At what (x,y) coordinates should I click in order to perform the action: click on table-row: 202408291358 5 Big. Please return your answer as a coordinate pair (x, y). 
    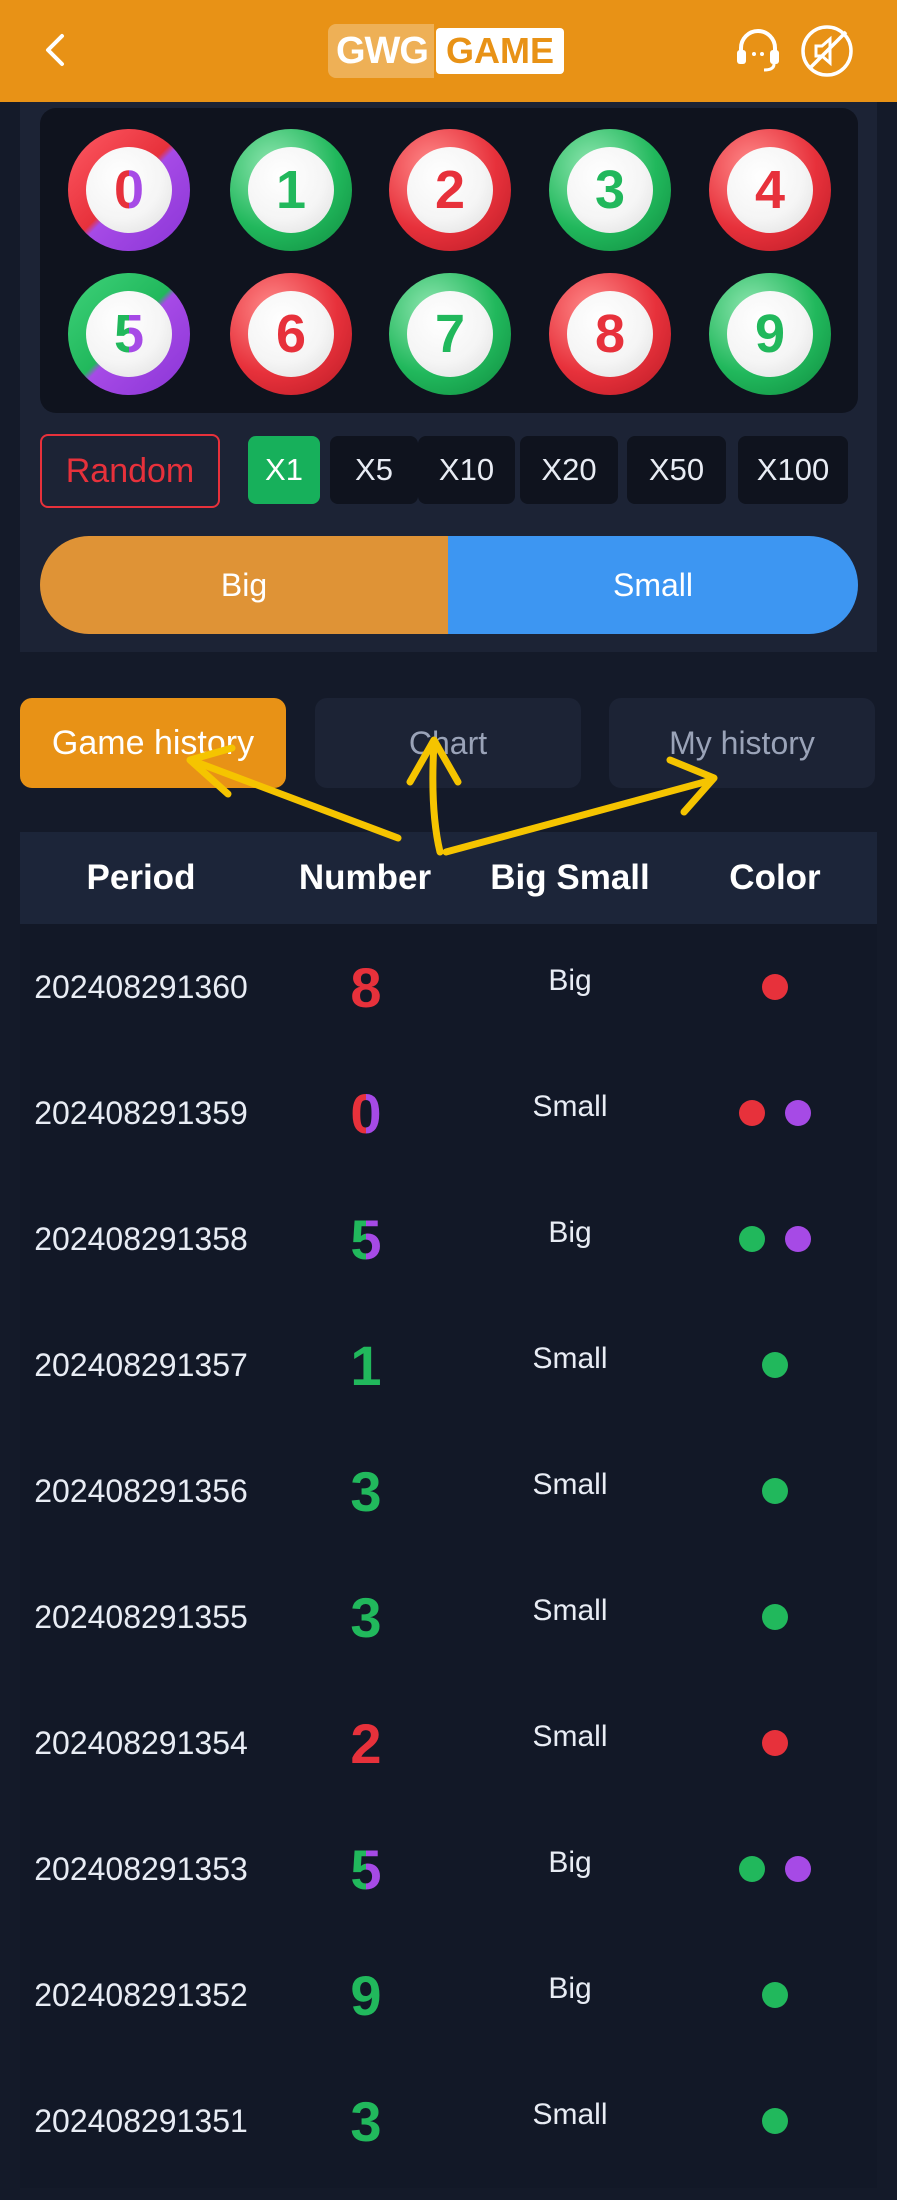
    Looking at the image, I should click on (448, 1239).